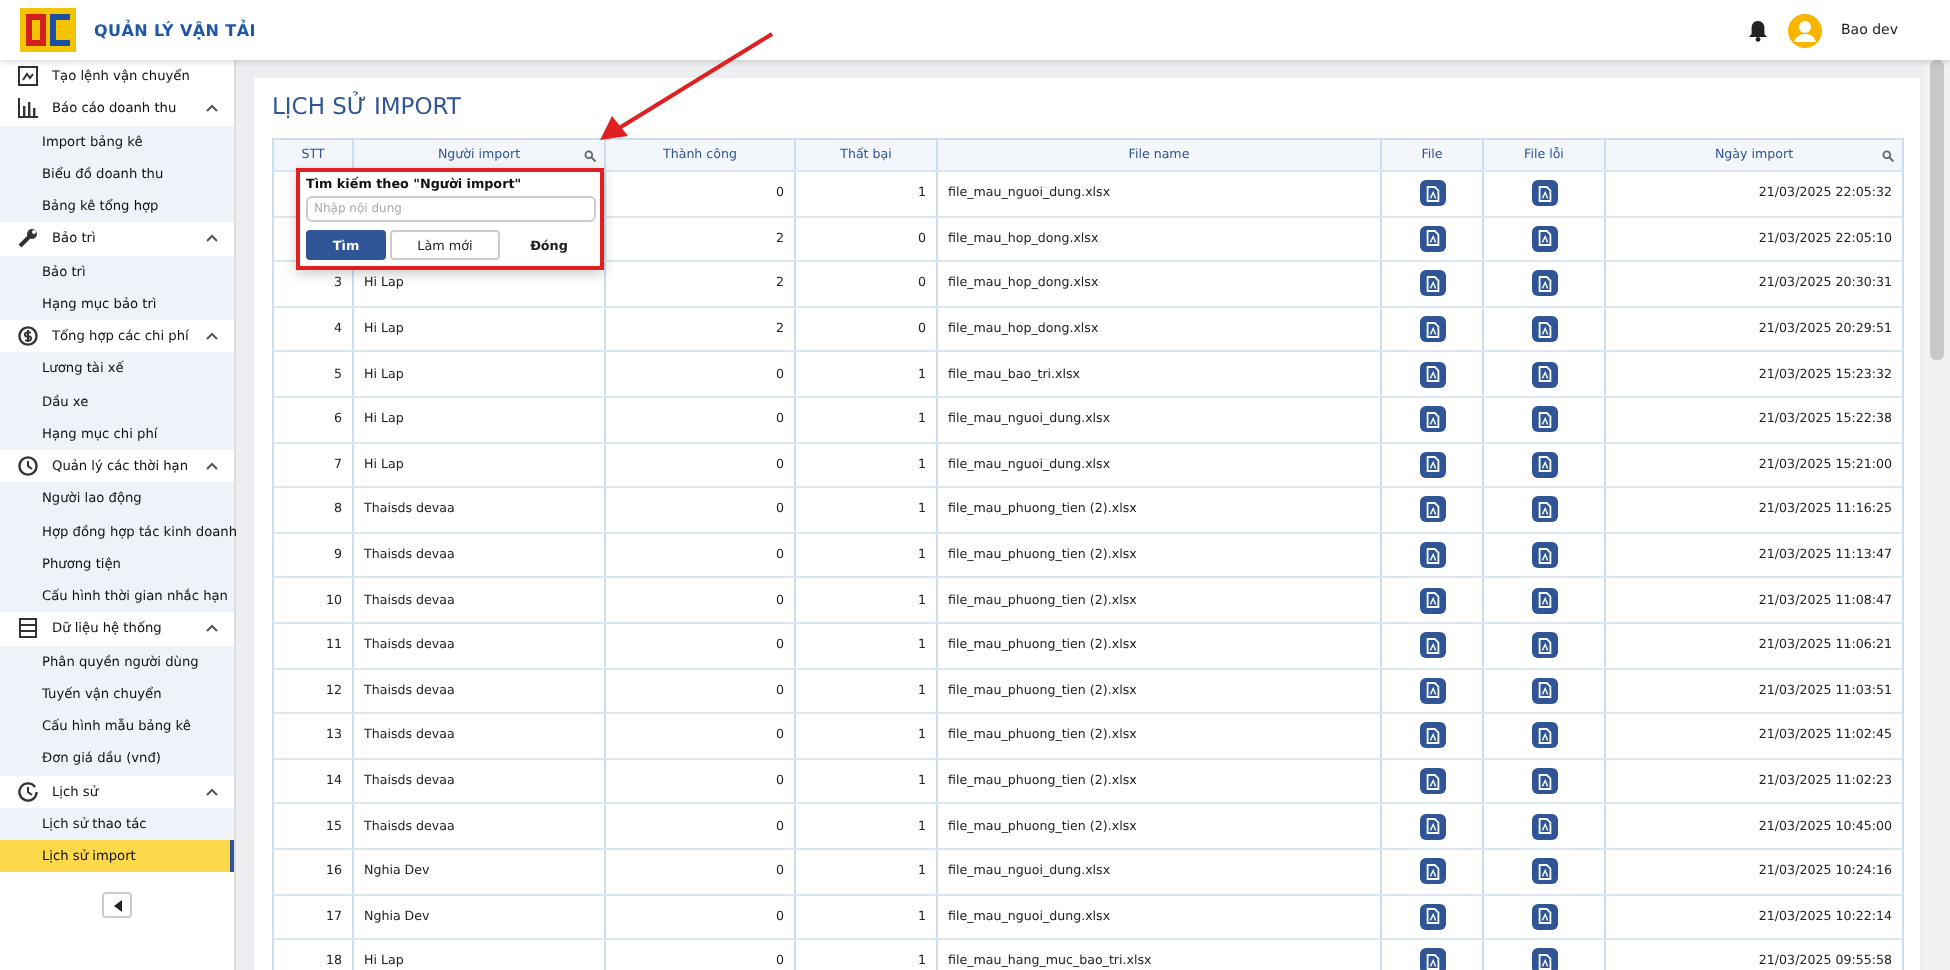  What do you see at coordinates (28, 336) in the screenshot?
I see `dollar-icon` at bounding box center [28, 336].